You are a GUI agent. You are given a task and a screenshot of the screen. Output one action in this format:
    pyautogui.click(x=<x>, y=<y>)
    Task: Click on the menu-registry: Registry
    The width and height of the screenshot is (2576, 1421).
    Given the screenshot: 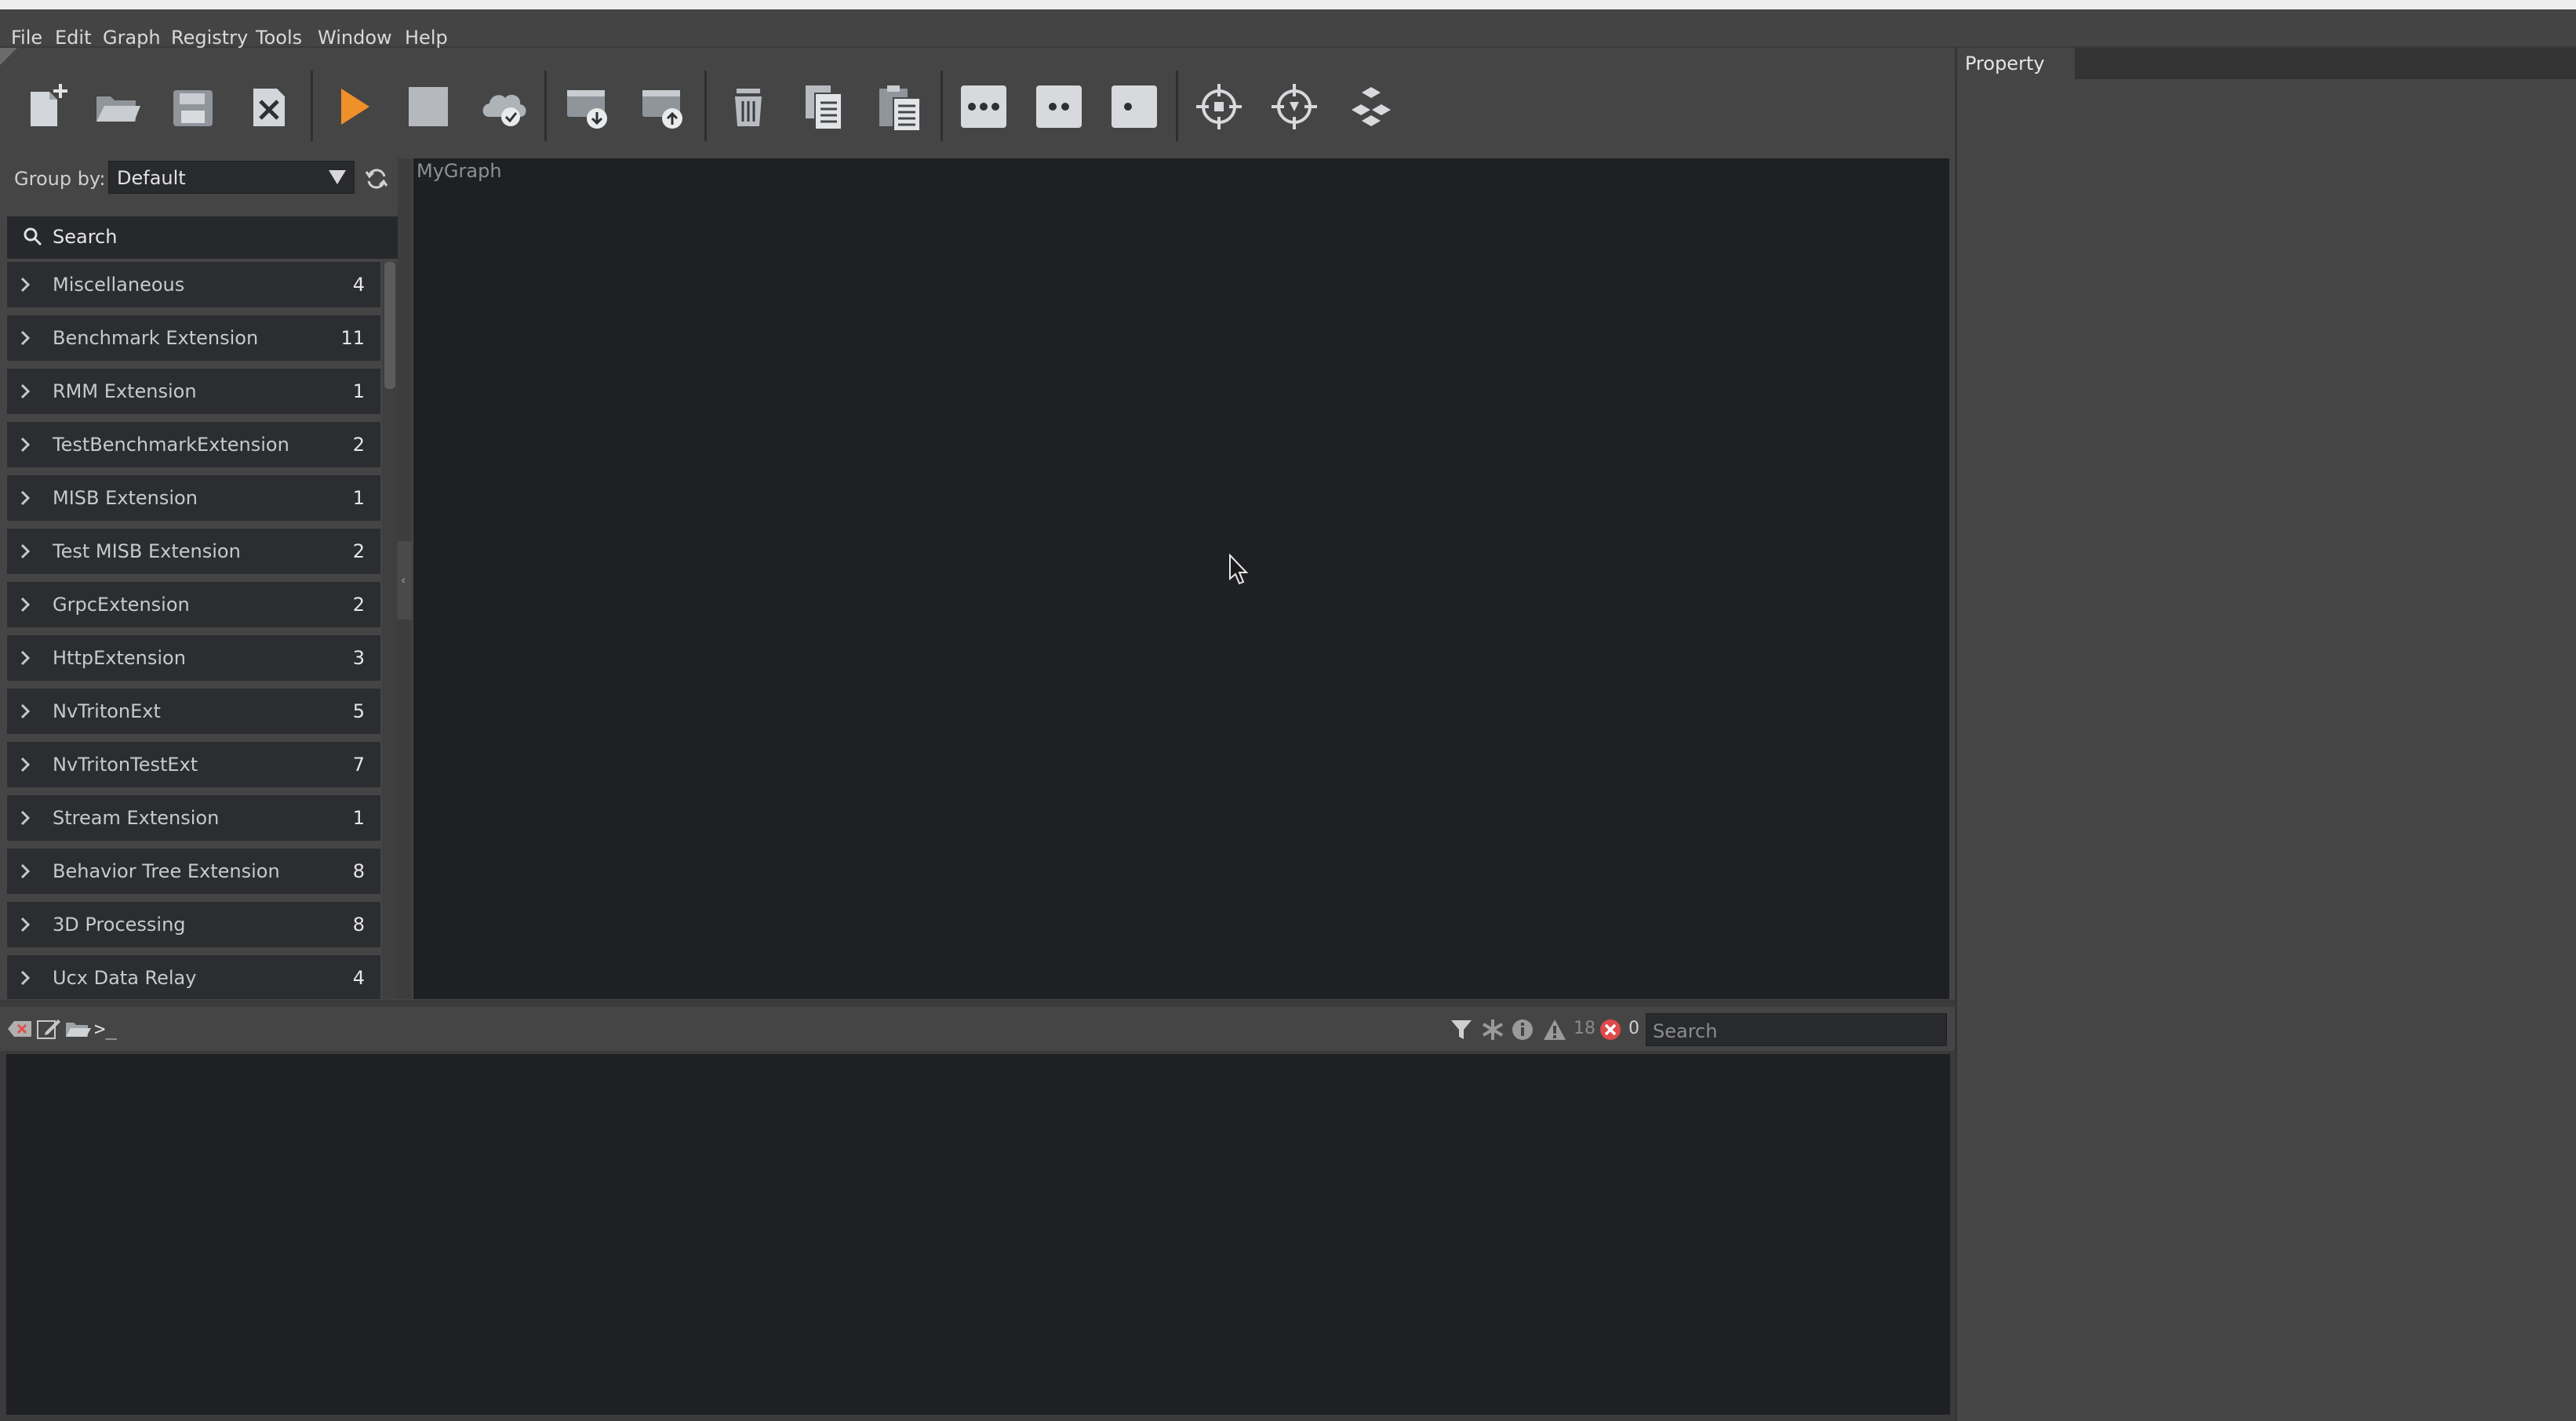 What is the action you would take?
    pyautogui.click(x=209, y=38)
    